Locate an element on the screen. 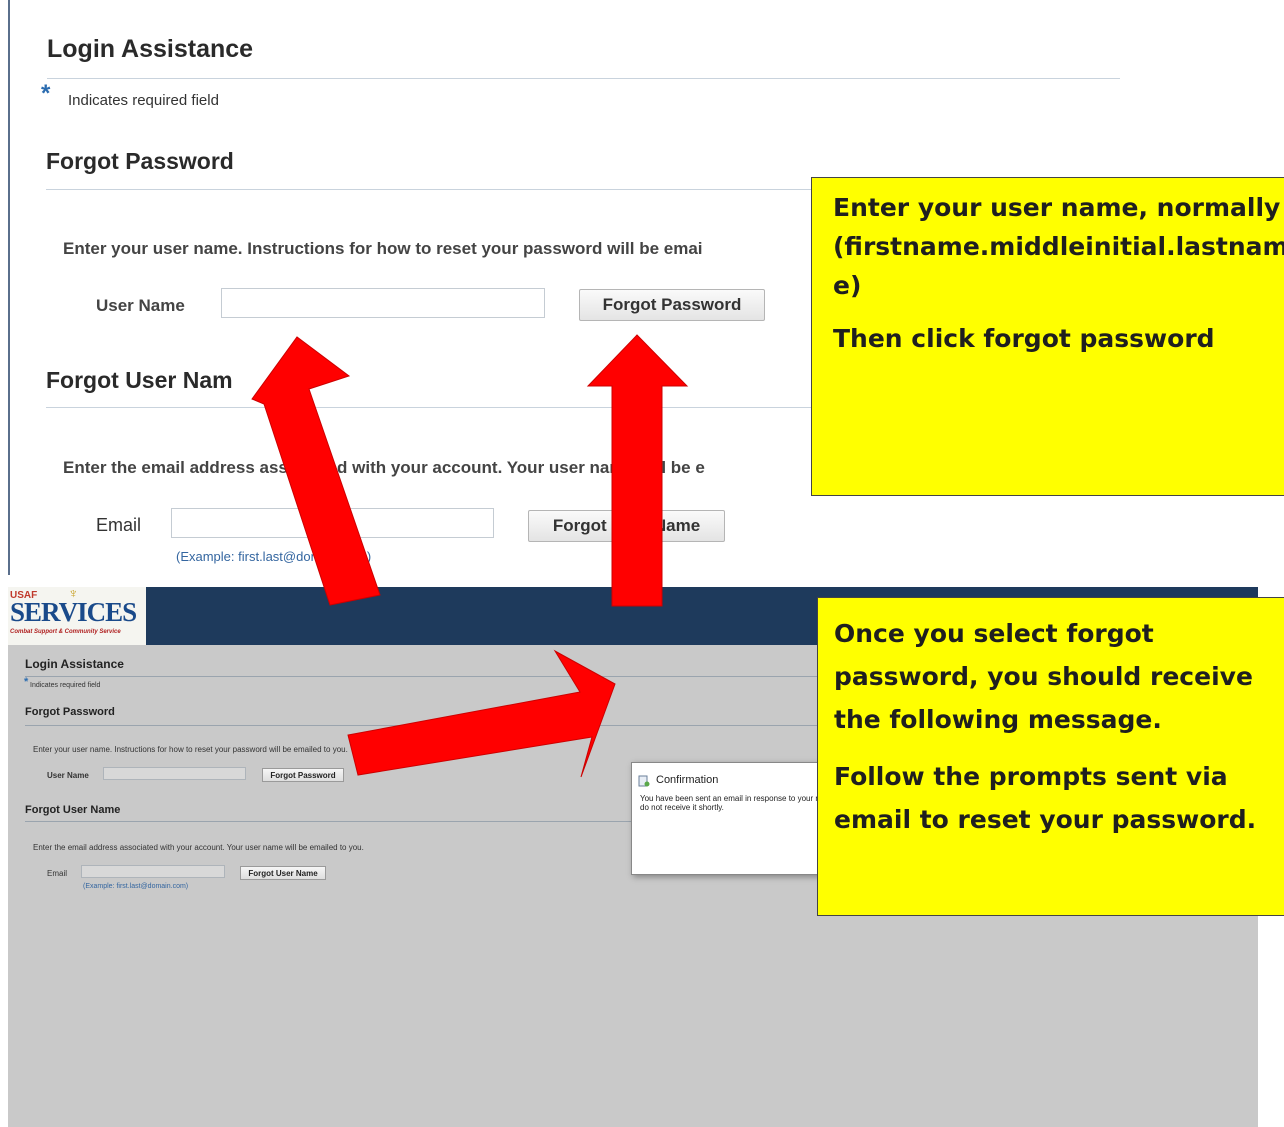  arrow-to-confirmation-icon is located at coordinates (481, 713).